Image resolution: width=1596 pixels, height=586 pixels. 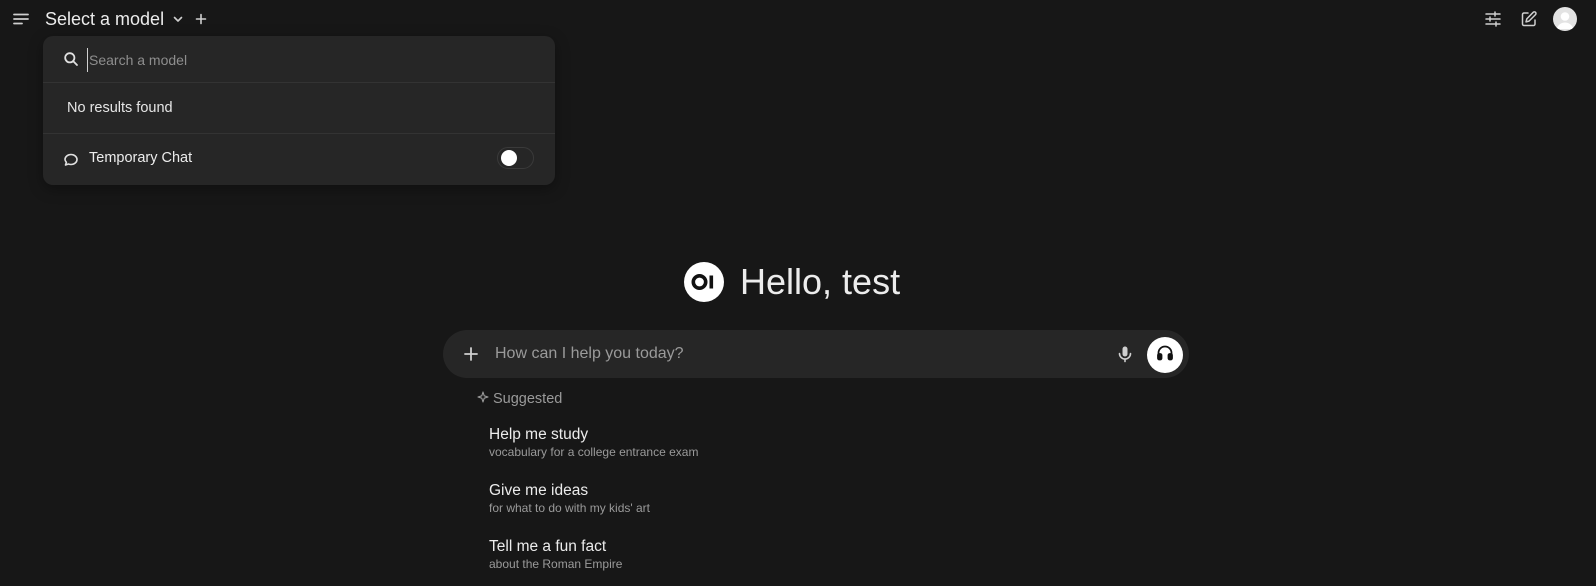 I want to click on chat-controls-button, so click(x=1493, y=19).